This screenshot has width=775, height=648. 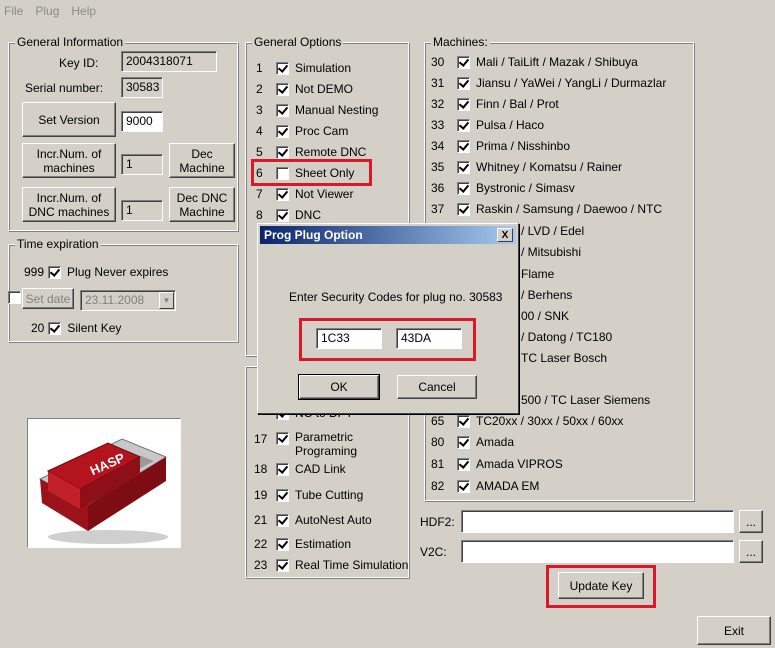 I want to click on machine-row: 30 Mali / TaiLift / Mazak / Shibuya, so click(x=534, y=62).